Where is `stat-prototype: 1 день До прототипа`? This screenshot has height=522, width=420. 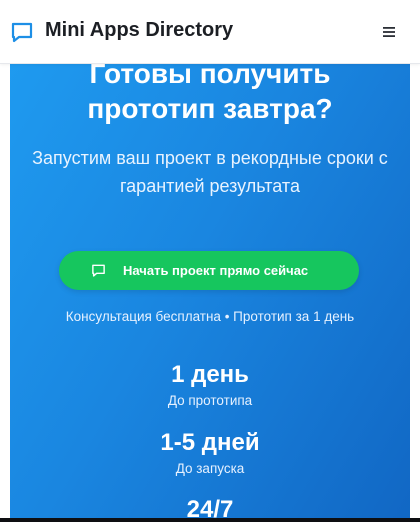
stat-prototype: 1 день До прототипа is located at coordinates (210, 385).